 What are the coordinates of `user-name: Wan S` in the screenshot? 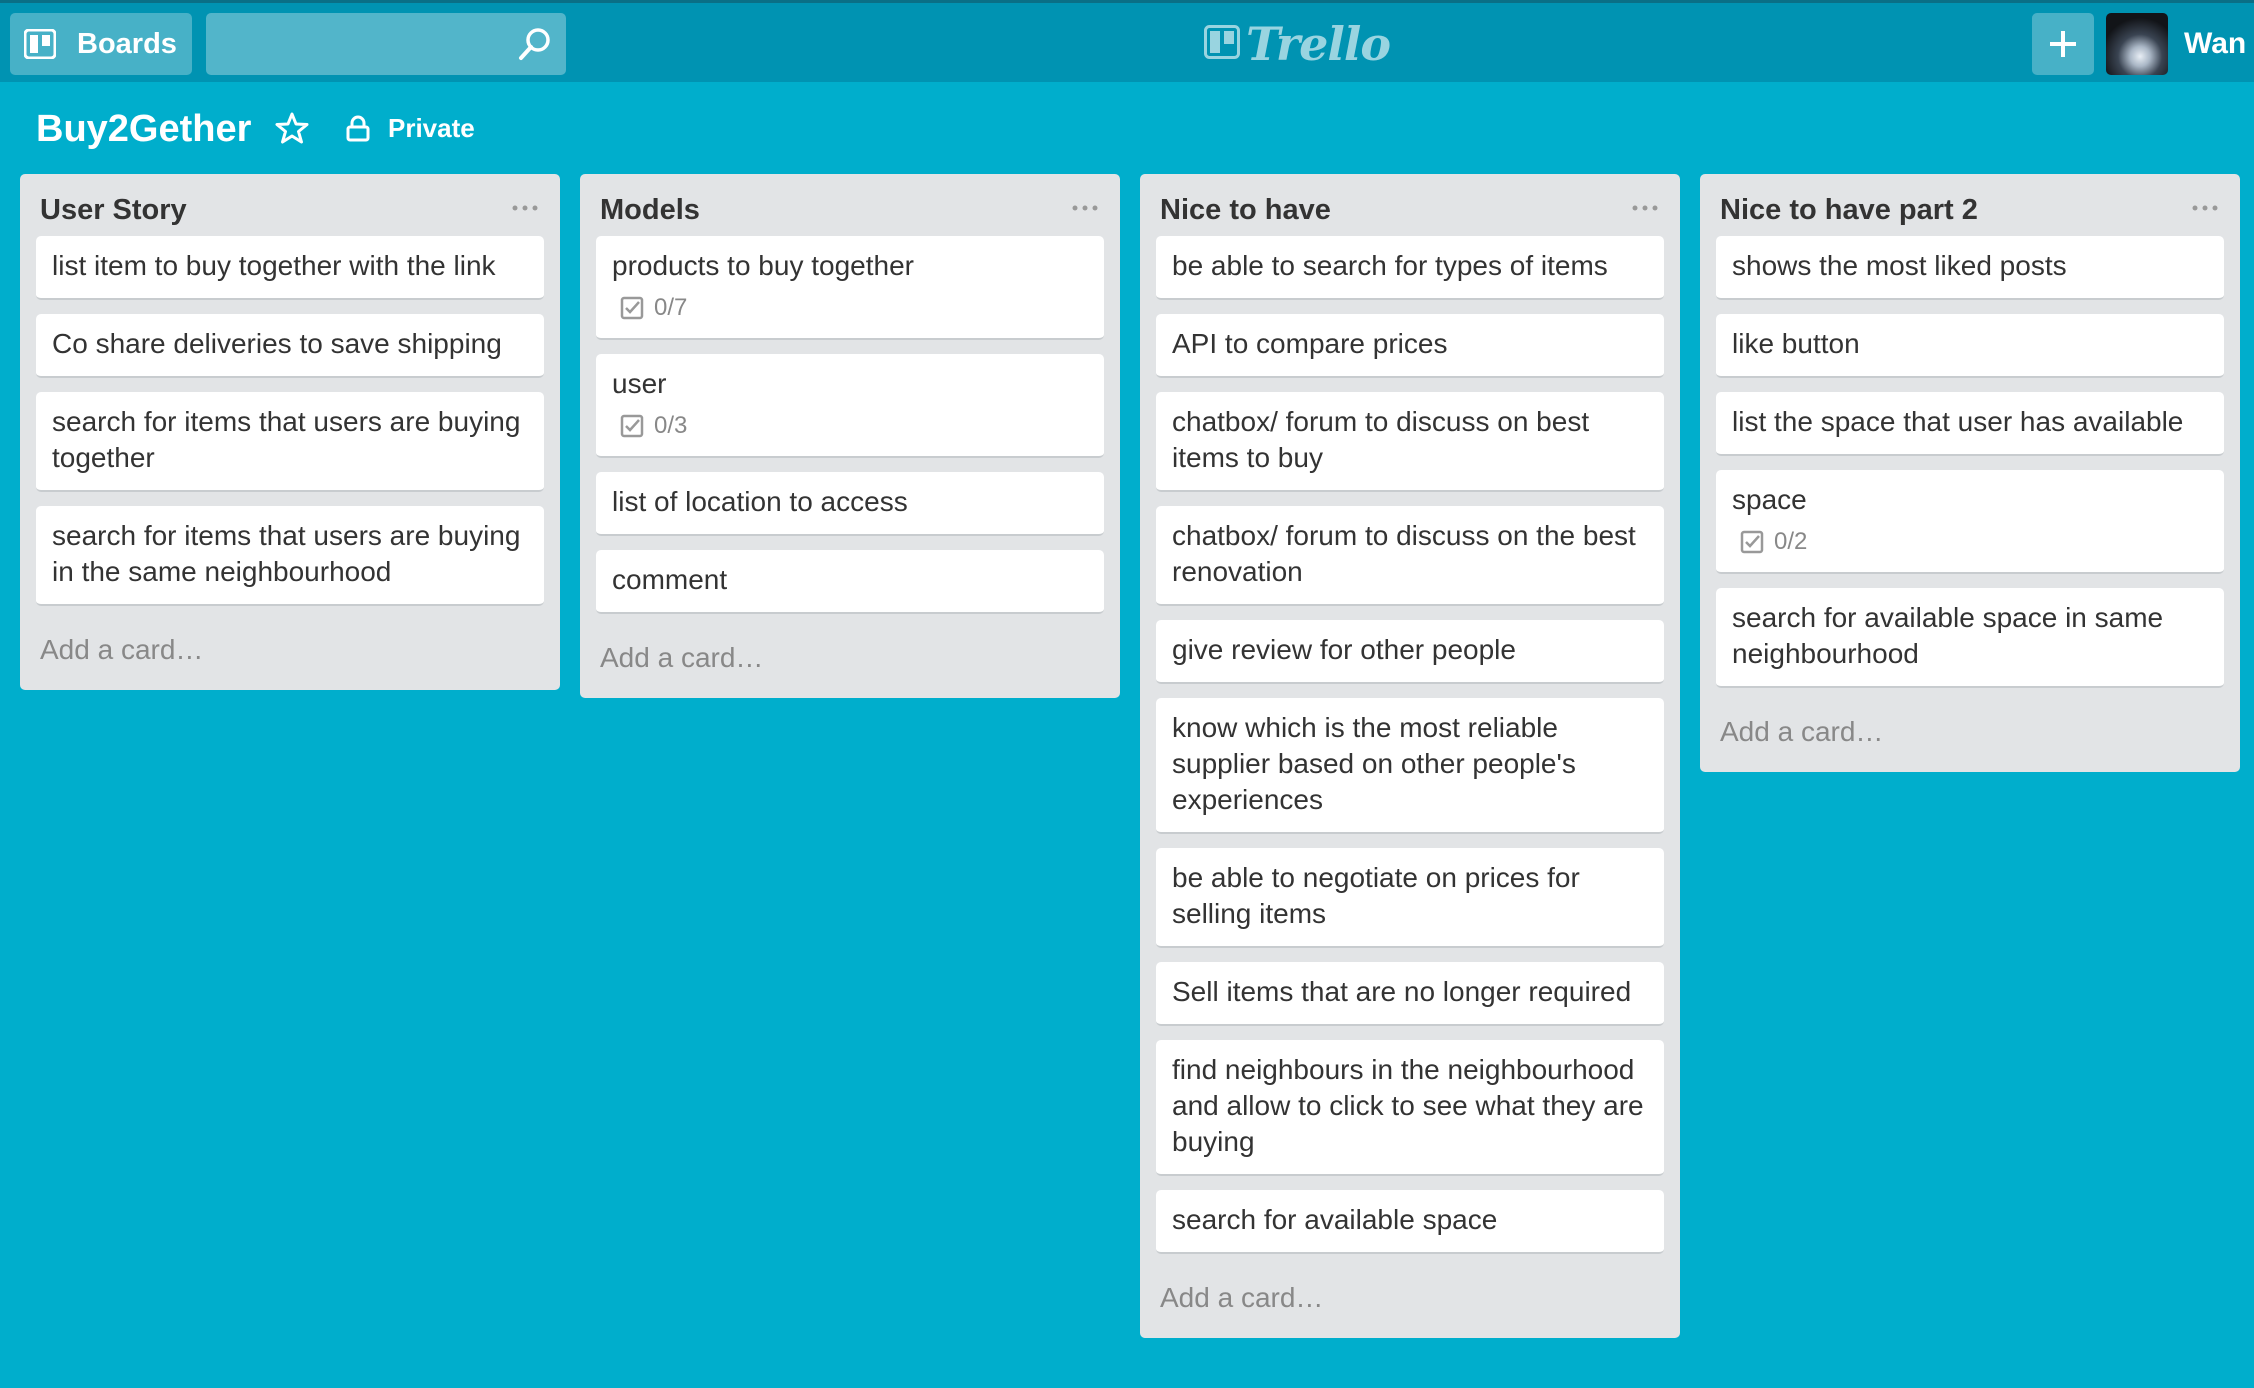 It's located at (2219, 44).